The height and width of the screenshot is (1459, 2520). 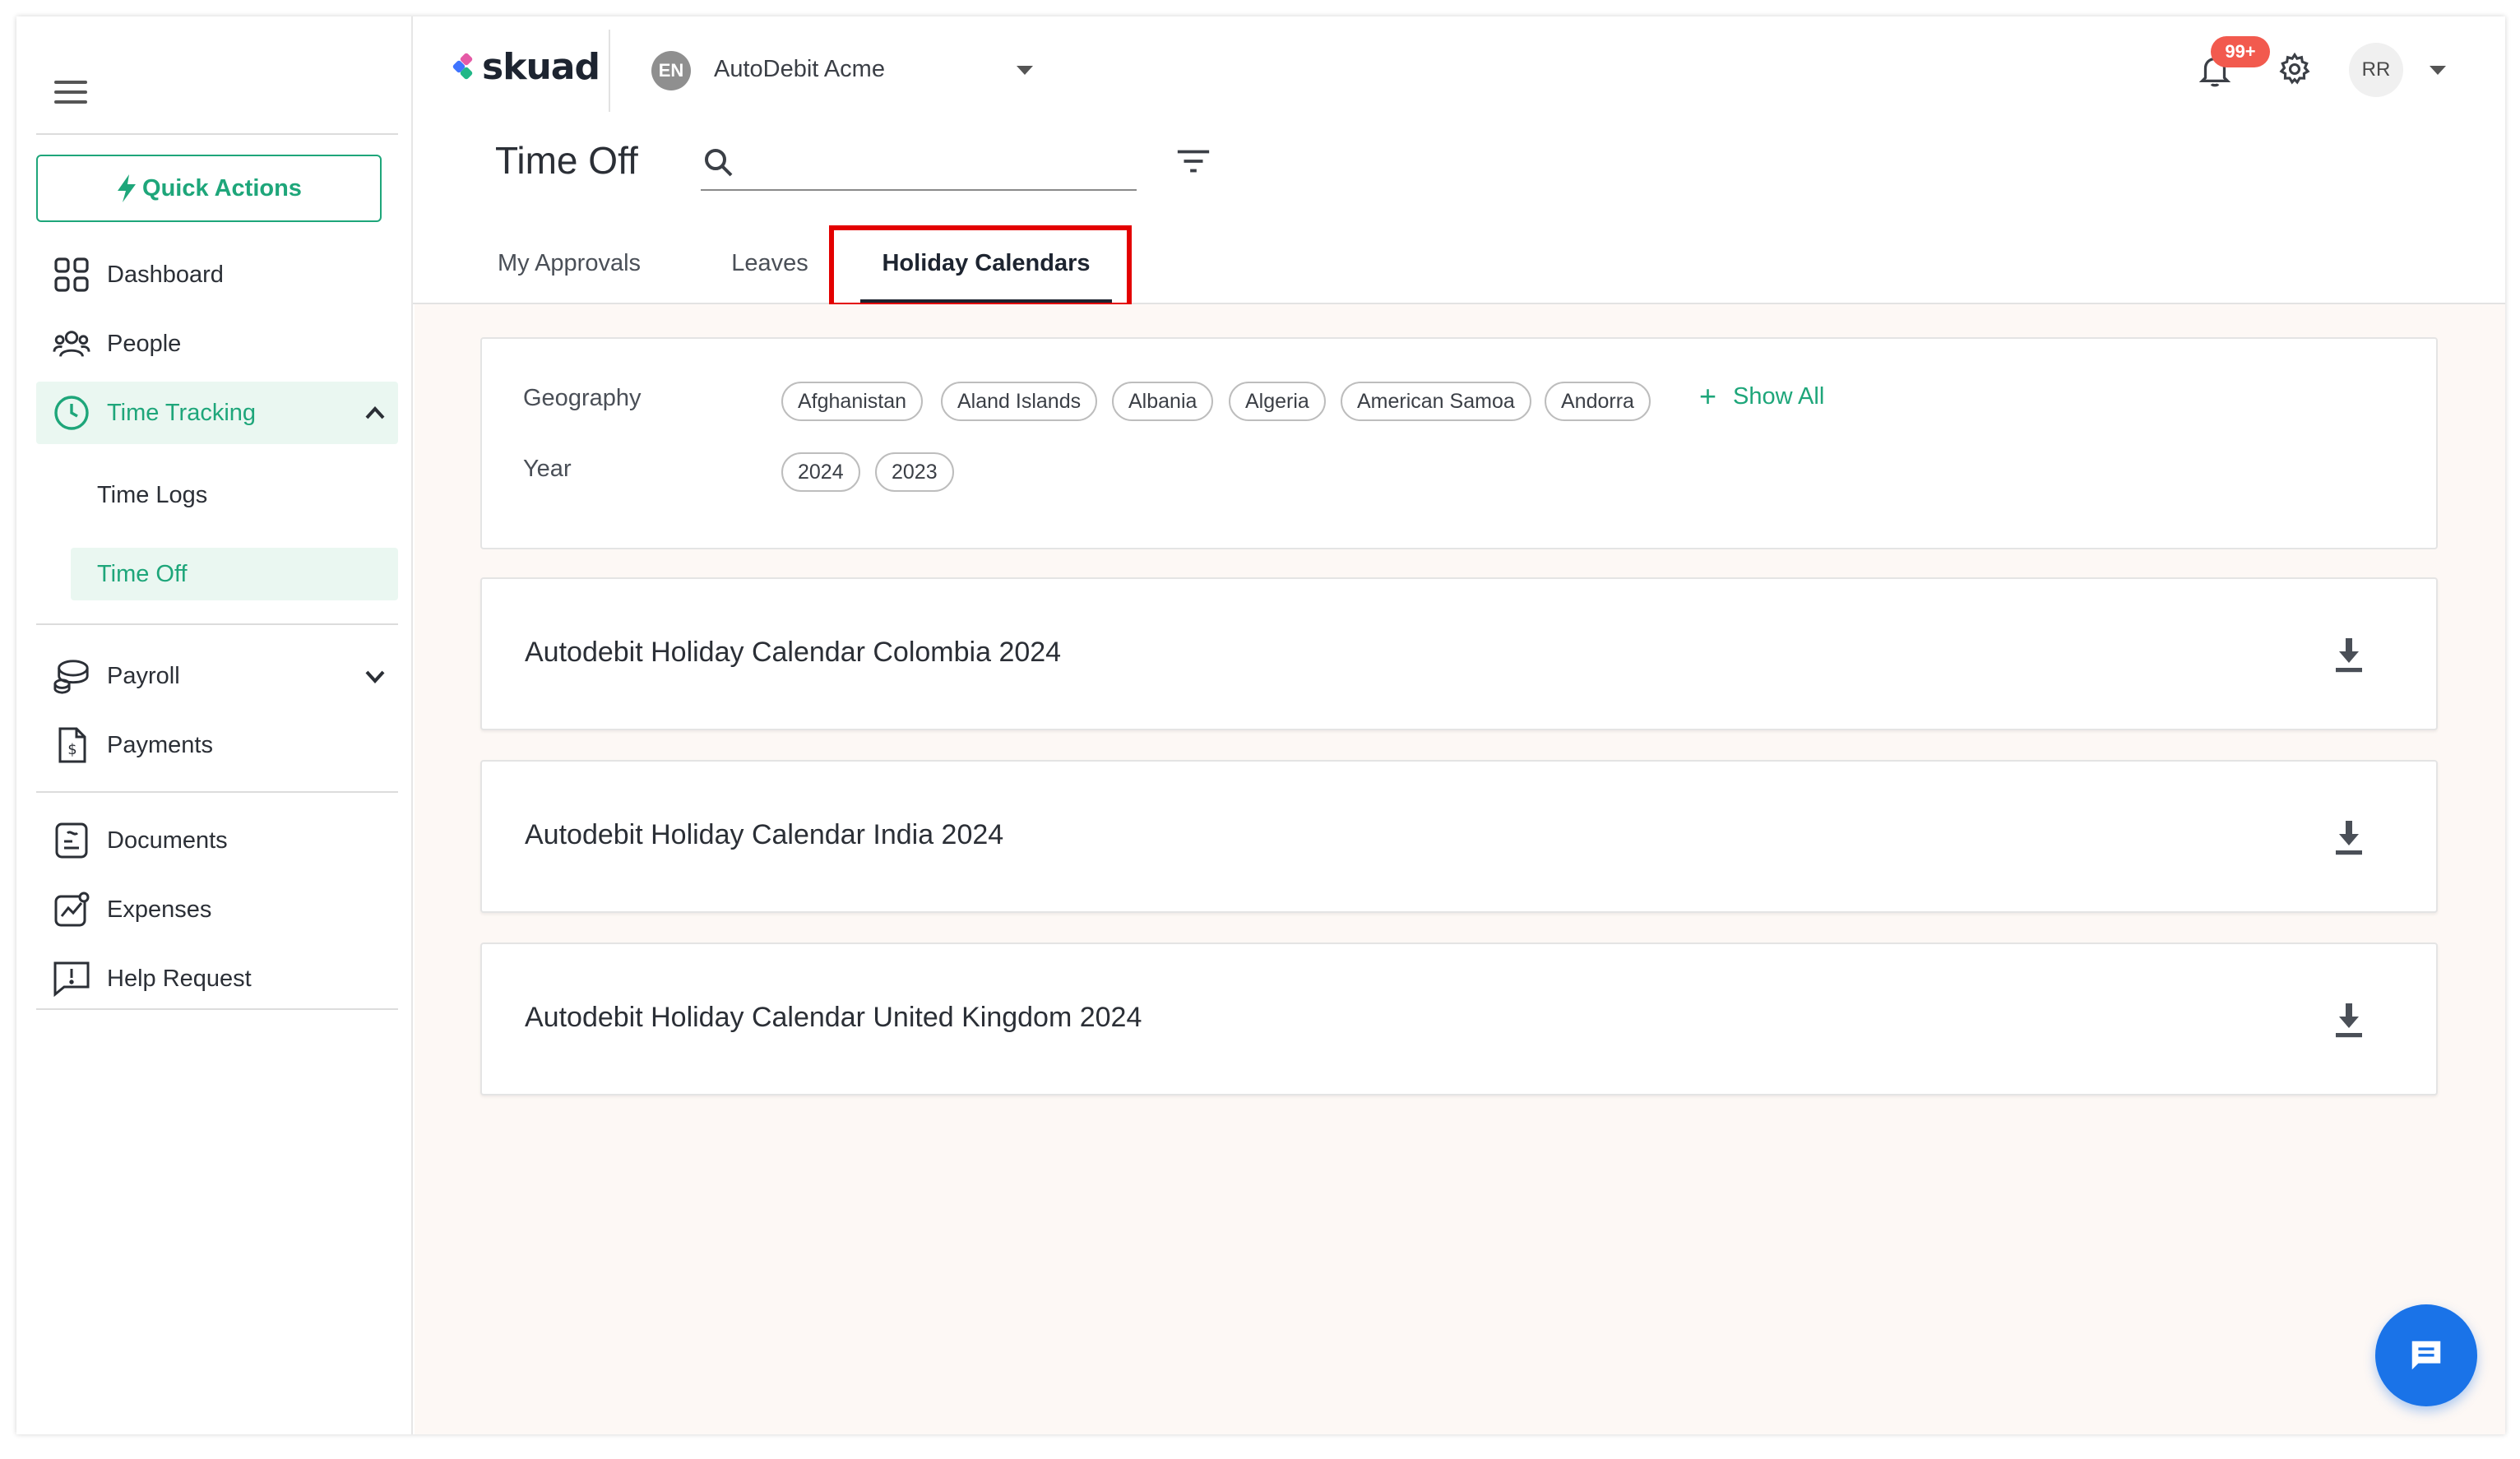 I want to click on sidebar-item-time-tracking: Time Tracking, so click(x=217, y=413).